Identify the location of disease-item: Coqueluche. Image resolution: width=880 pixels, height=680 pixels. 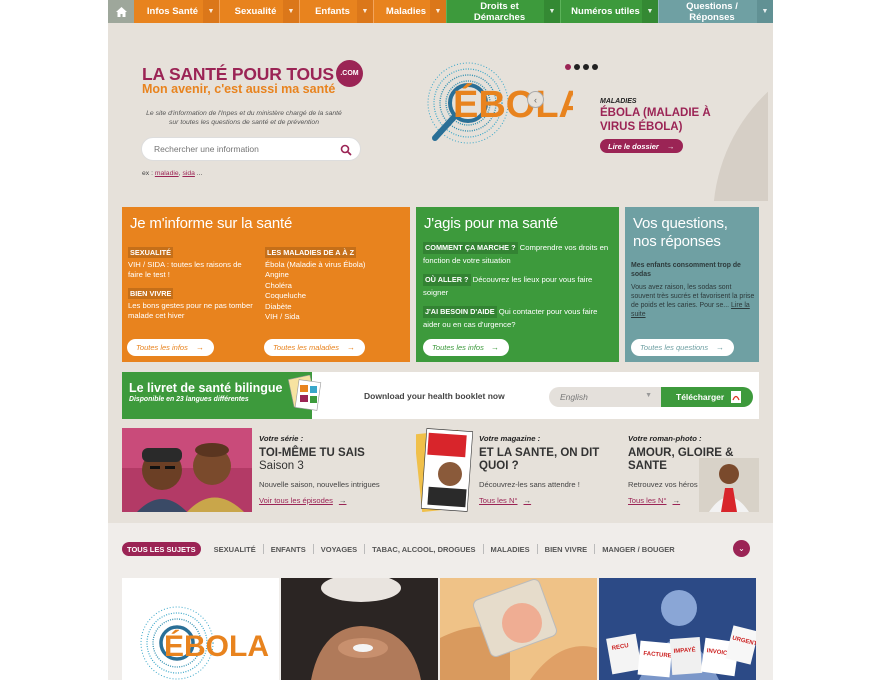
(335, 296).